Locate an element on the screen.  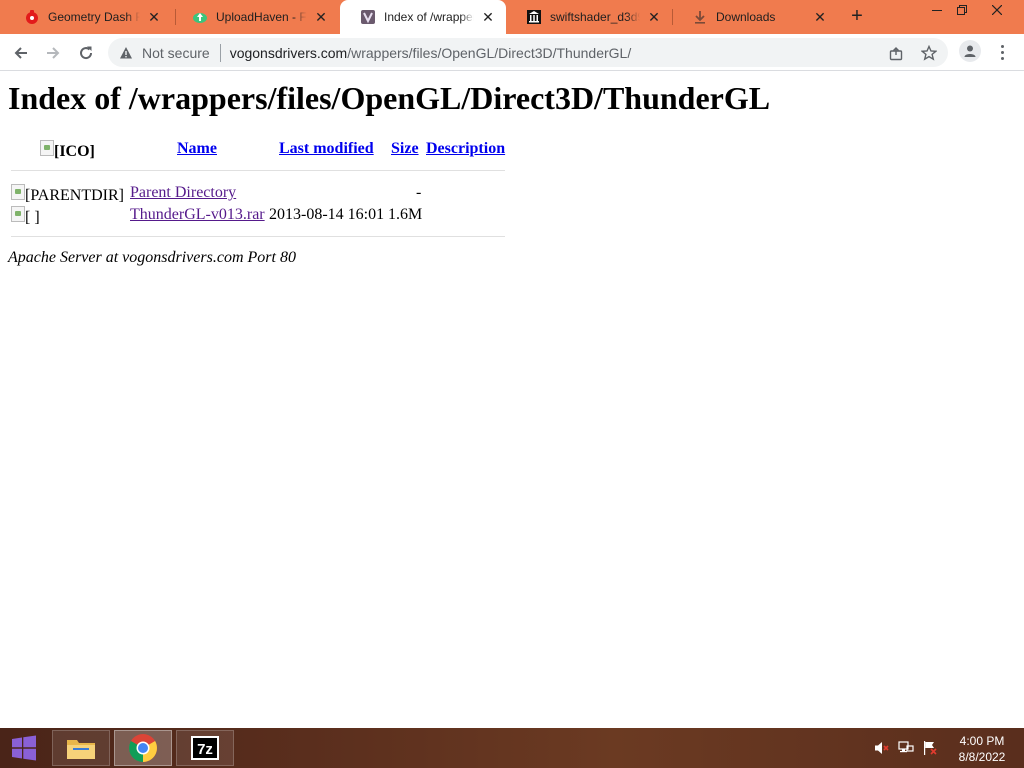
forward-arrow-icon is located at coordinates (53, 53).